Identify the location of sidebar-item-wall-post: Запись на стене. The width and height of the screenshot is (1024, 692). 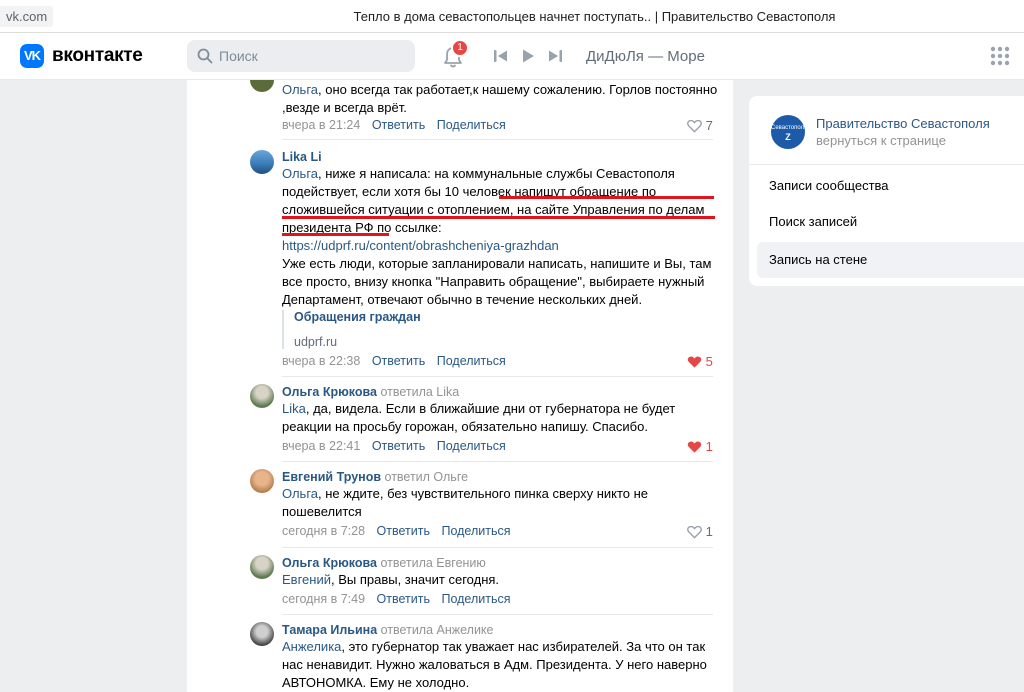
(890, 260).